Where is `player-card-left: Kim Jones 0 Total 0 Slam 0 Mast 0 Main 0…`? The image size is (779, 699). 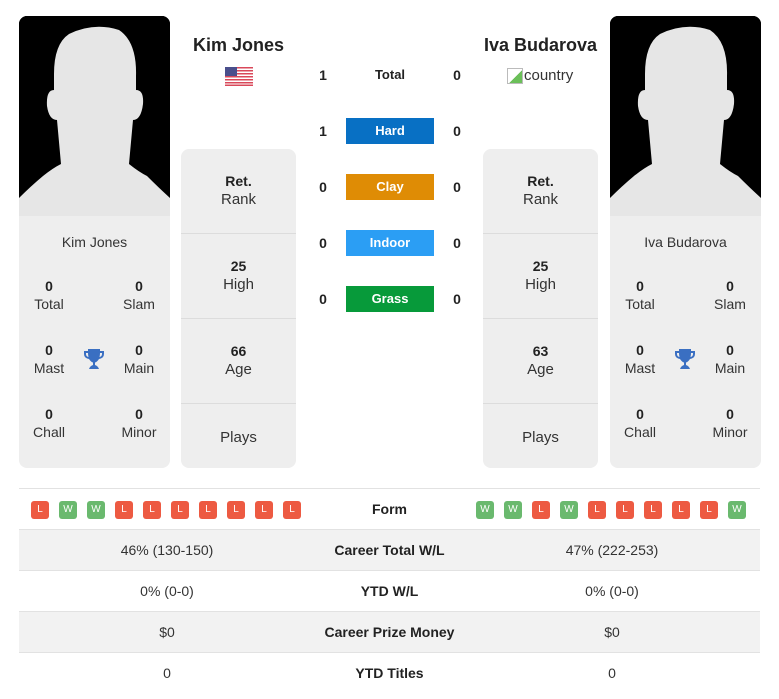
player-card-left: Kim Jones 0 Total 0 Slam 0 Mast 0 Main 0… is located at coordinates (94, 242).